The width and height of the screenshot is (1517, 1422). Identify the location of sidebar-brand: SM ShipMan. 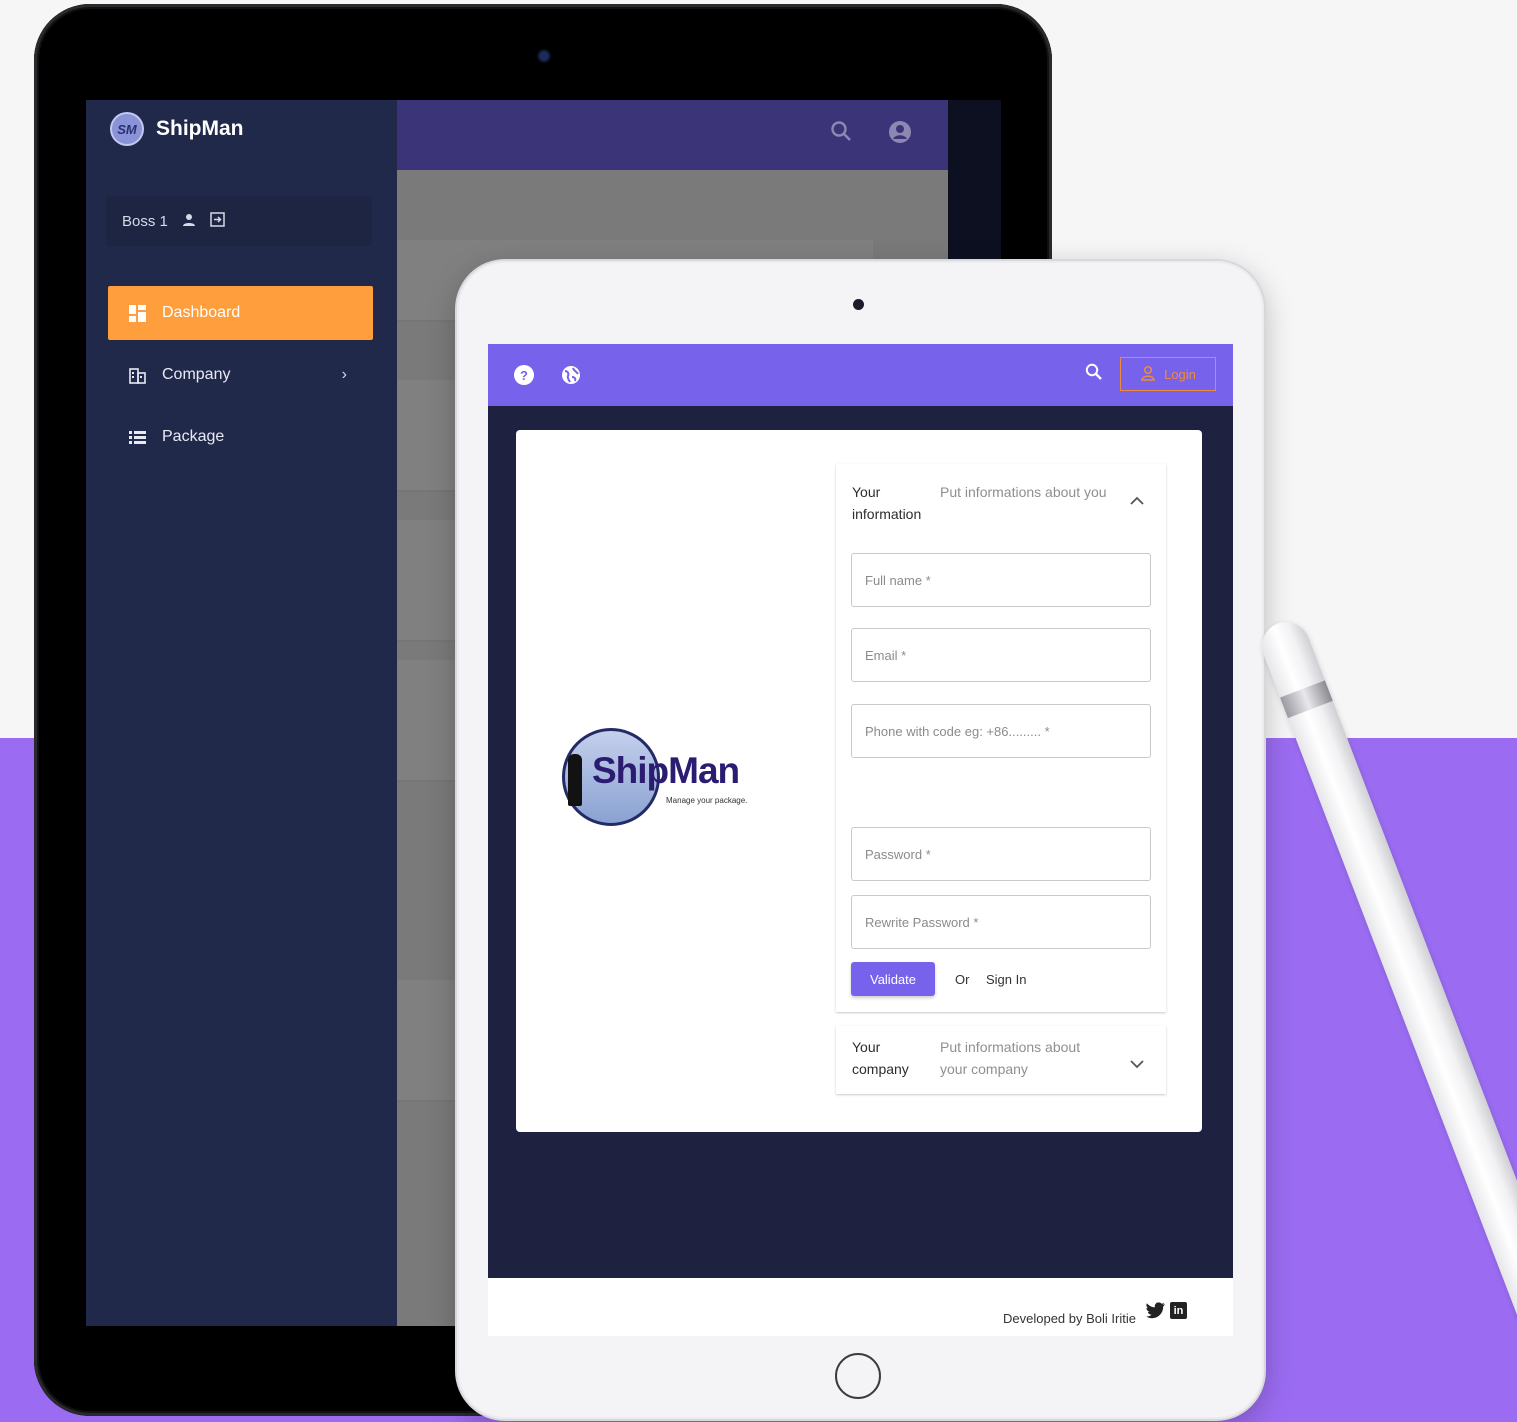
(178, 129).